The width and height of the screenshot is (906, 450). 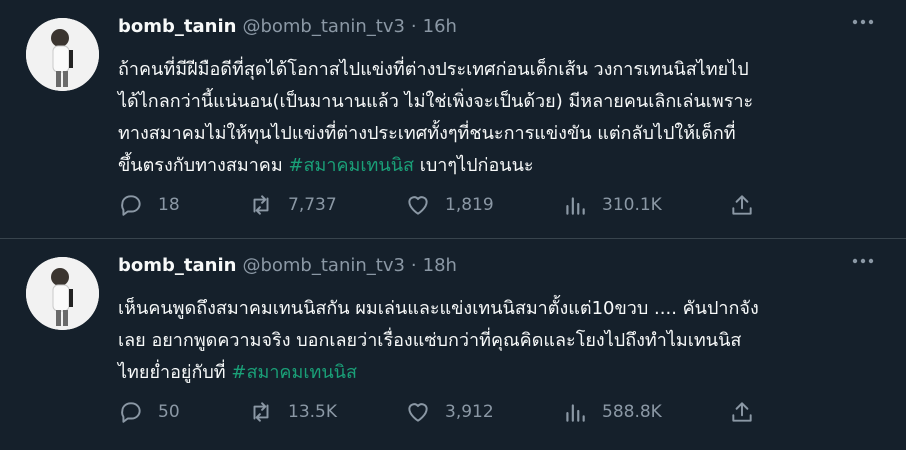 I want to click on tweet-text-tail: เบาๆไปก่อนนะ, so click(x=474, y=165).